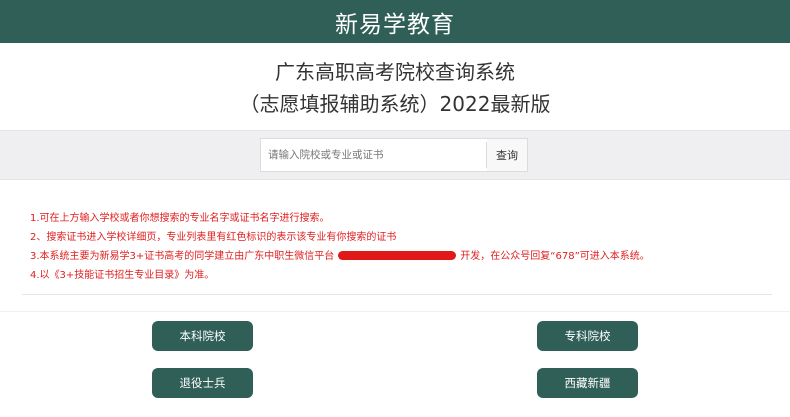  Describe the element at coordinates (373, 155) in the screenshot. I see `search-input` at that location.